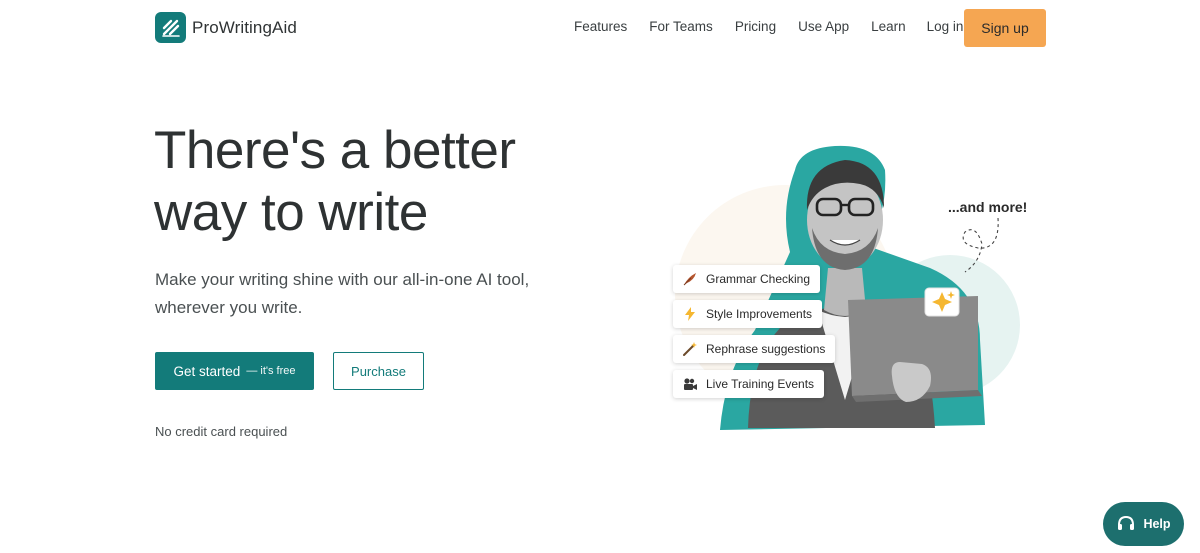 The height and width of the screenshot is (553, 1200). Describe the element at coordinates (364, 182) in the screenshot. I see `hero-title: There's a better way to write` at that location.